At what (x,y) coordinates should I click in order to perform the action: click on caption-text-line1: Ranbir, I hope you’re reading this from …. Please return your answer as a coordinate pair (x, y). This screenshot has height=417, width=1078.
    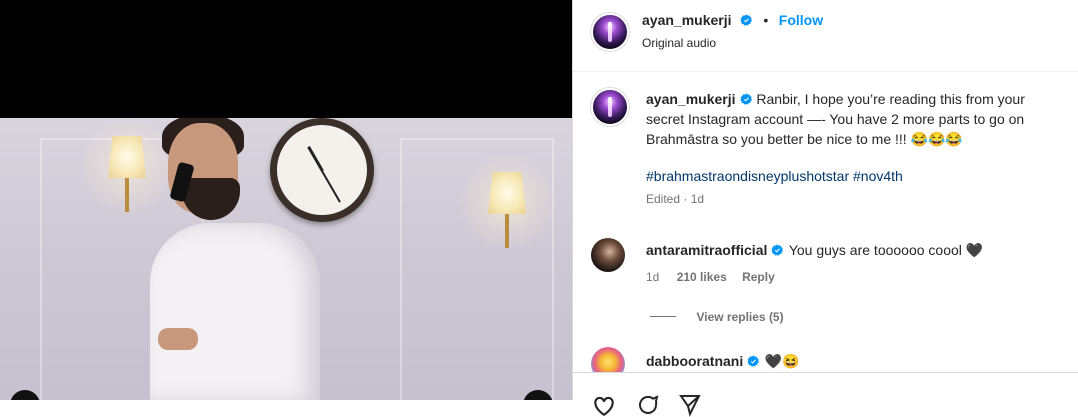
    Looking at the image, I should click on (890, 99).